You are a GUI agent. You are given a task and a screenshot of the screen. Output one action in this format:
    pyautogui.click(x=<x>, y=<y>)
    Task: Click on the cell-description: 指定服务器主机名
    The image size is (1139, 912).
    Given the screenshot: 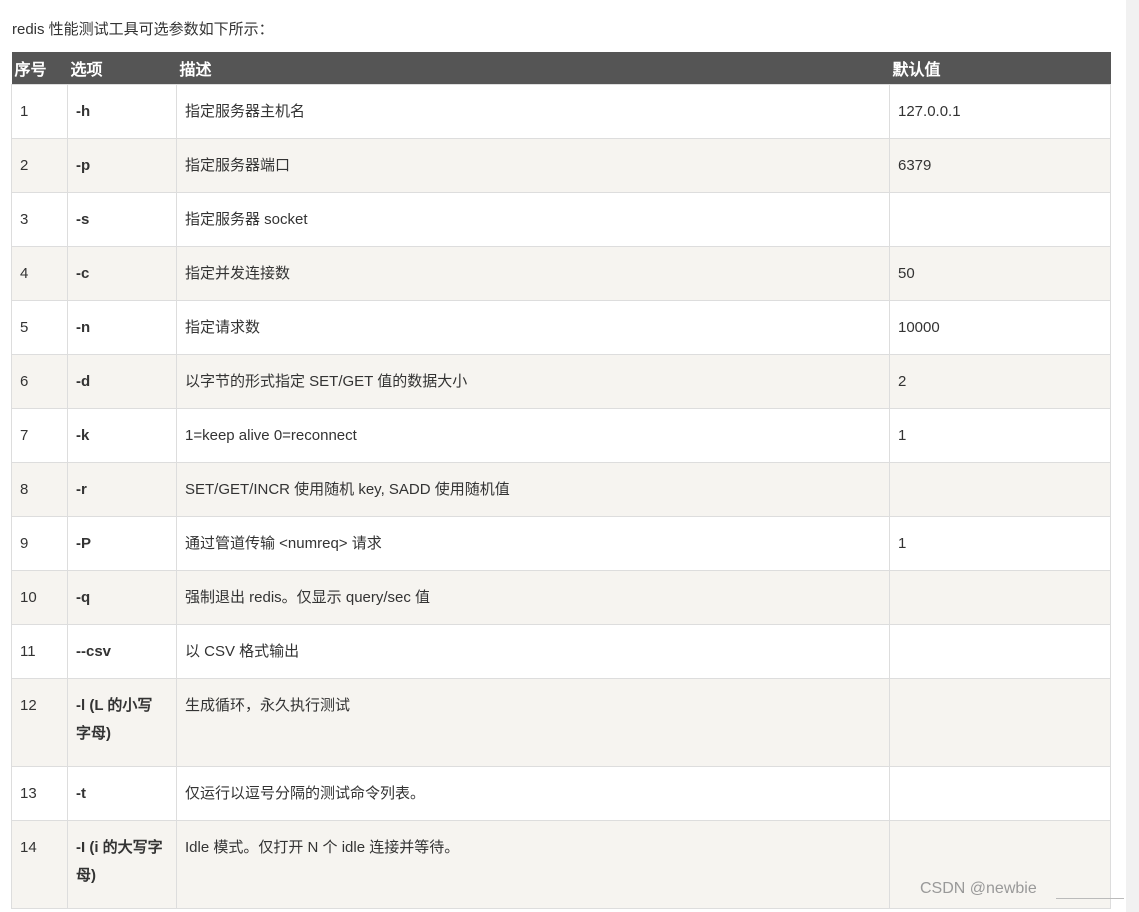 What is the action you would take?
    pyautogui.click(x=533, y=111)
    